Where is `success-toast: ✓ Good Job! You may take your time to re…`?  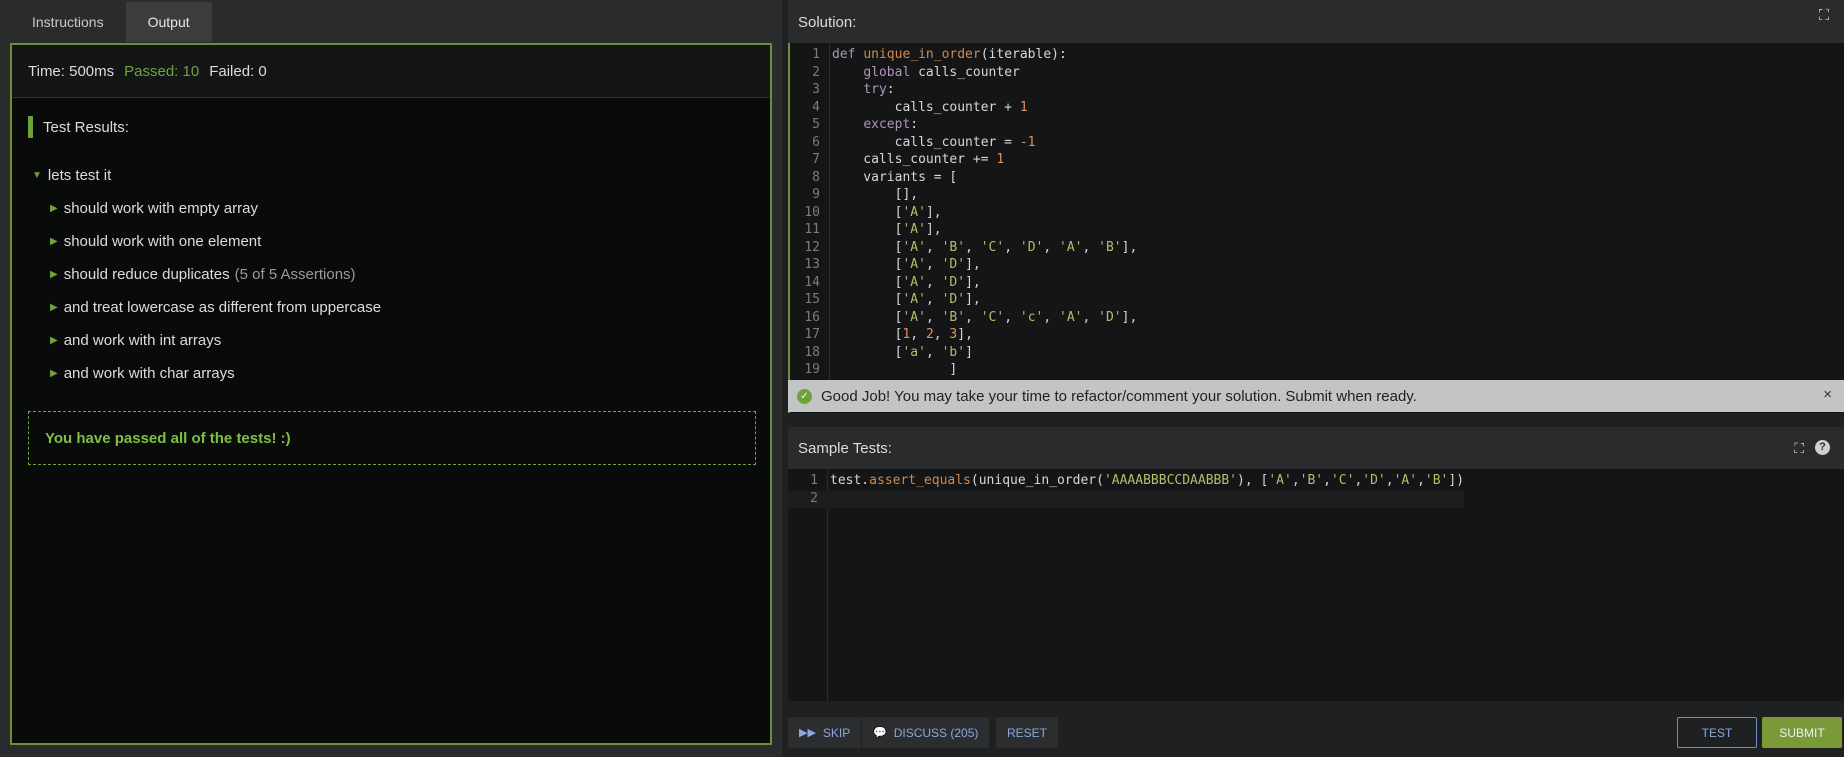 success-toast: ✓ Good Job! You may take your time to re… is located at coordinates (1316, 396).